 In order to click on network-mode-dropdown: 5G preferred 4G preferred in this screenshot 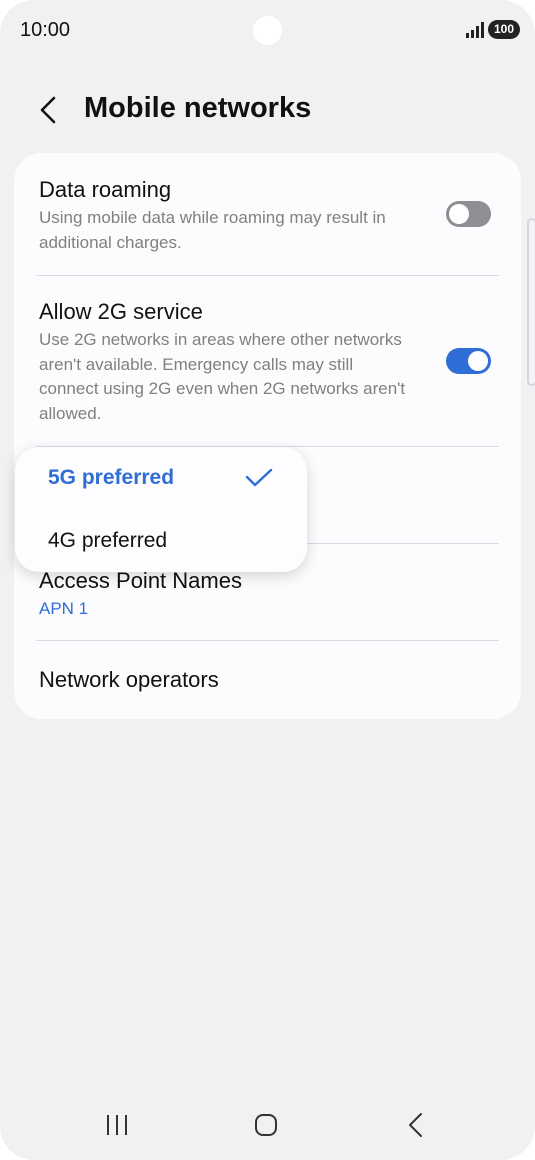, I will do `click(161, 509)`.